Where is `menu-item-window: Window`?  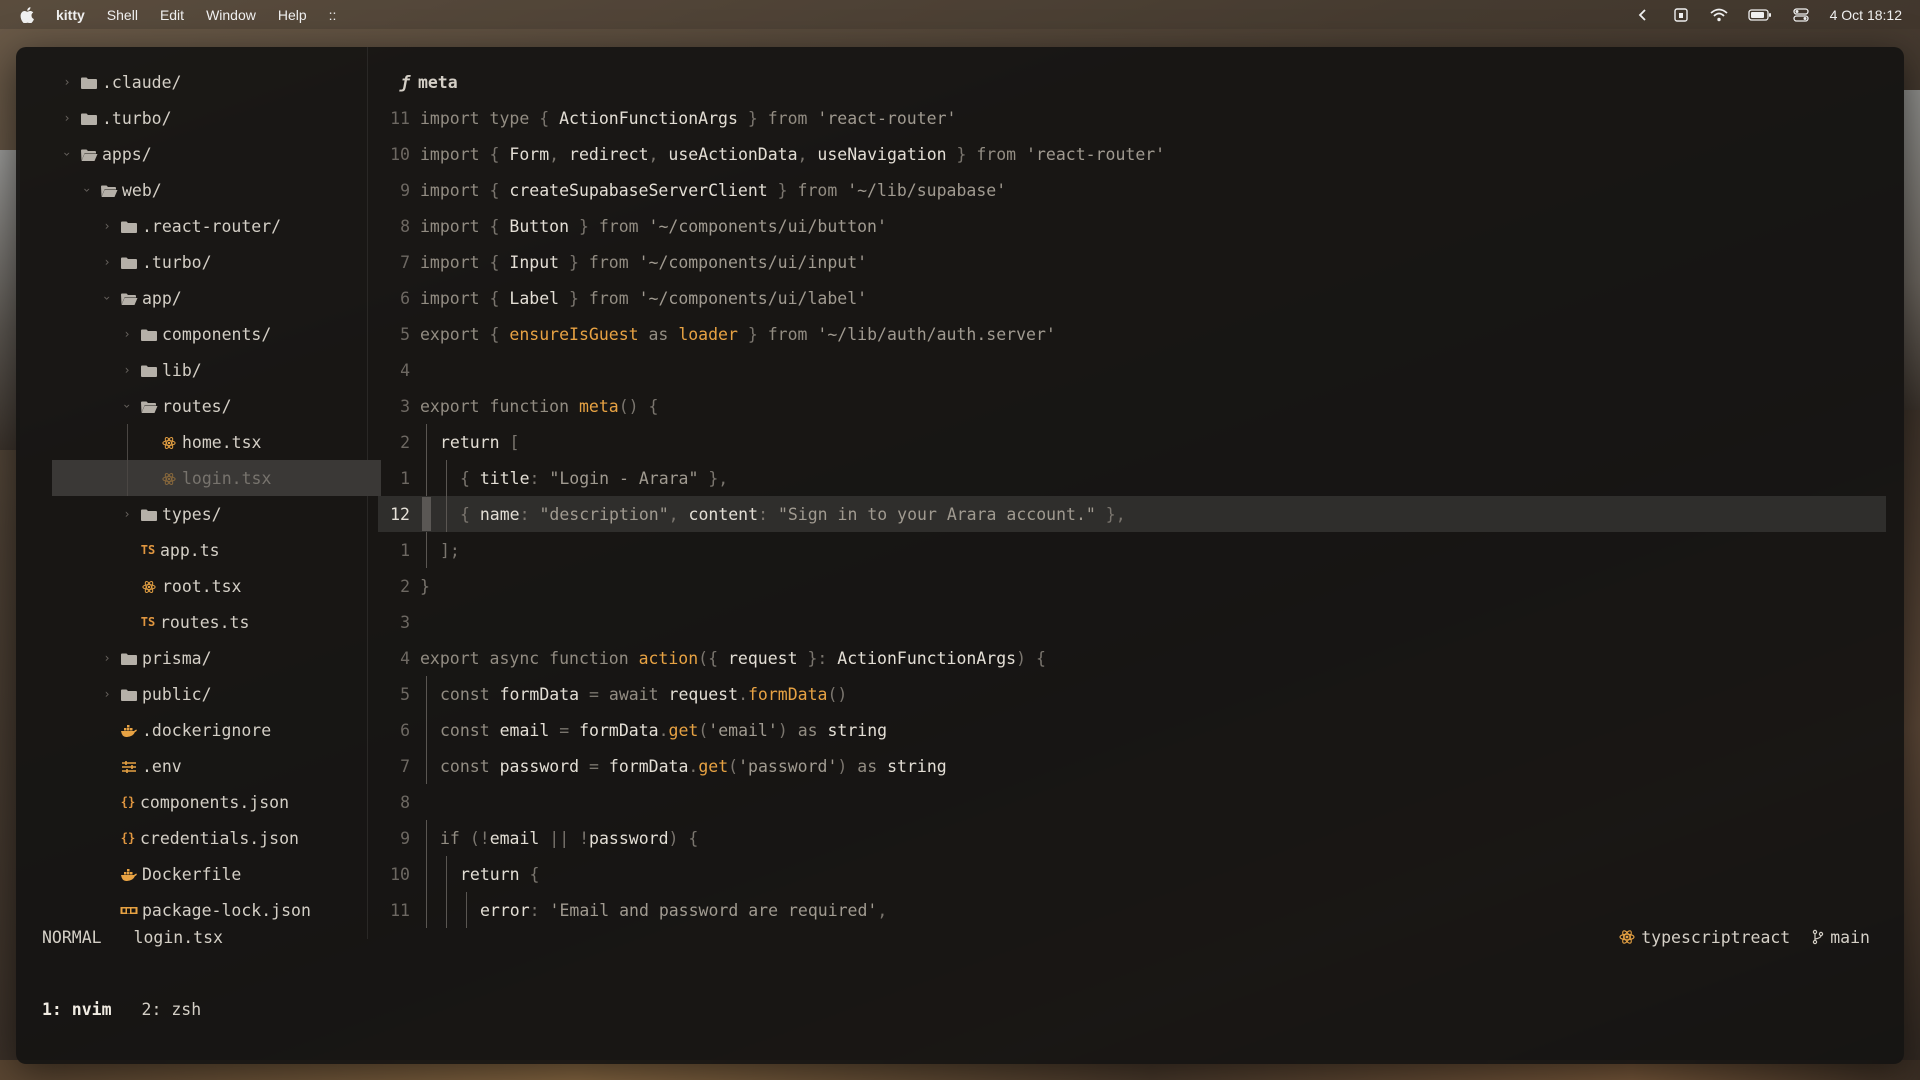
menu-item-window: Window is located at coordinates (231, 15).